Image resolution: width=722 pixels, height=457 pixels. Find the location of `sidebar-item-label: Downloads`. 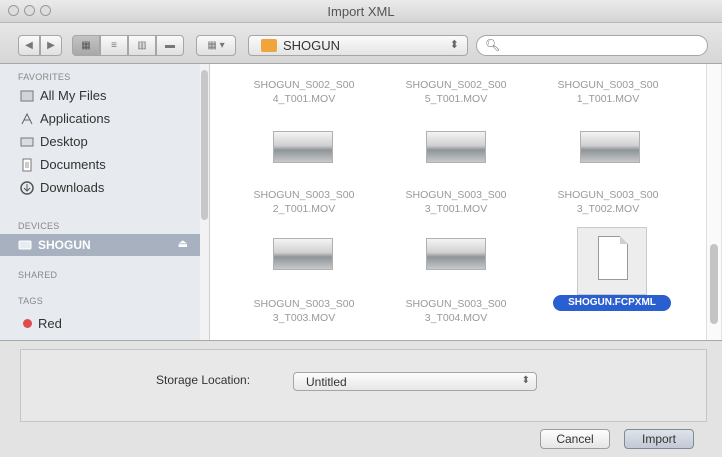

sidebar-item-label: Downloads is located at coordinates (72, 187).